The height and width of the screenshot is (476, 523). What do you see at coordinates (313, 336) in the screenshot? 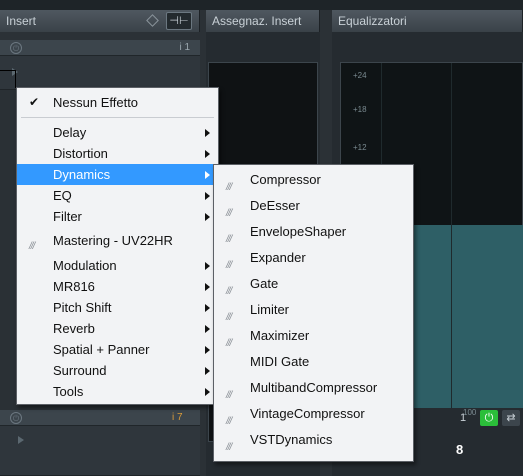
I see `submenu-item-maximizer: ///Maximizer` at bounding box center [313, 336].